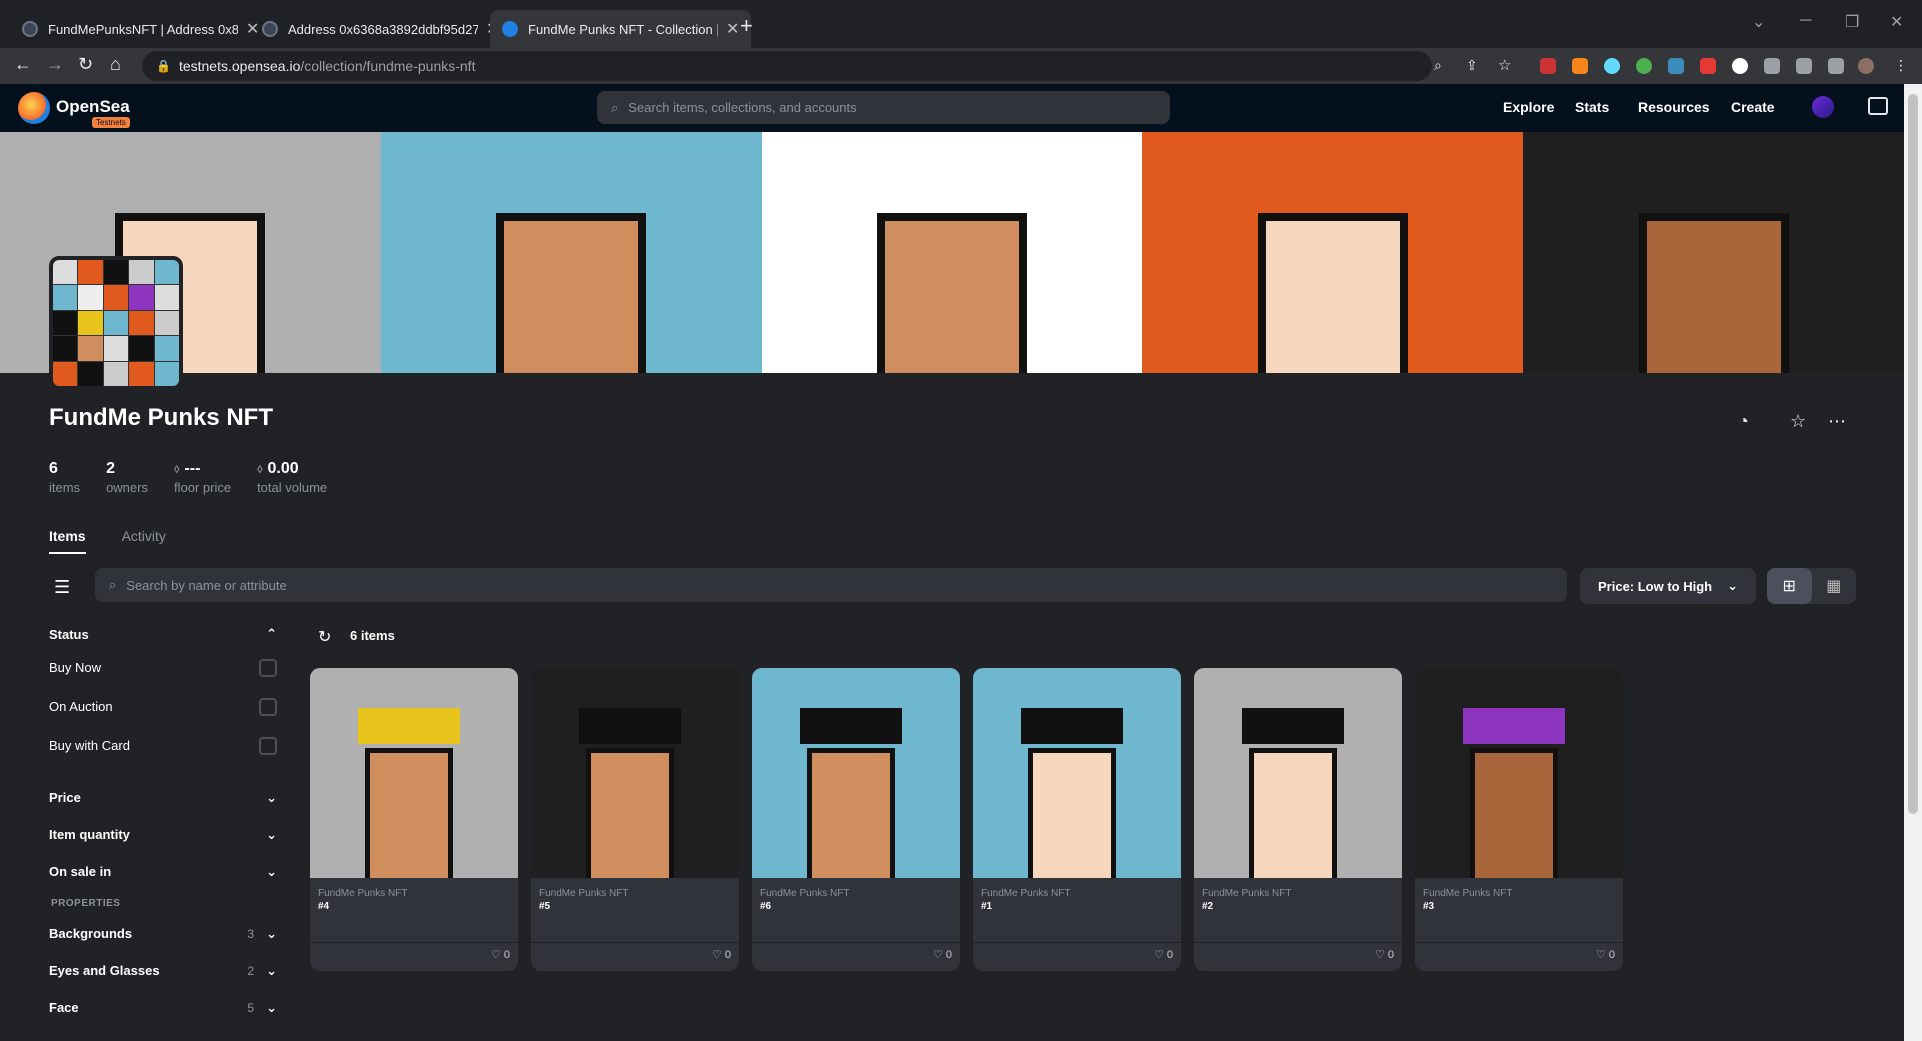 This screenshot has width=1922, height=1041. What do you see at coordinates (1772, 66) in the screenshot?
I see `puzzle-icon` at bounding box center [1772, 66].